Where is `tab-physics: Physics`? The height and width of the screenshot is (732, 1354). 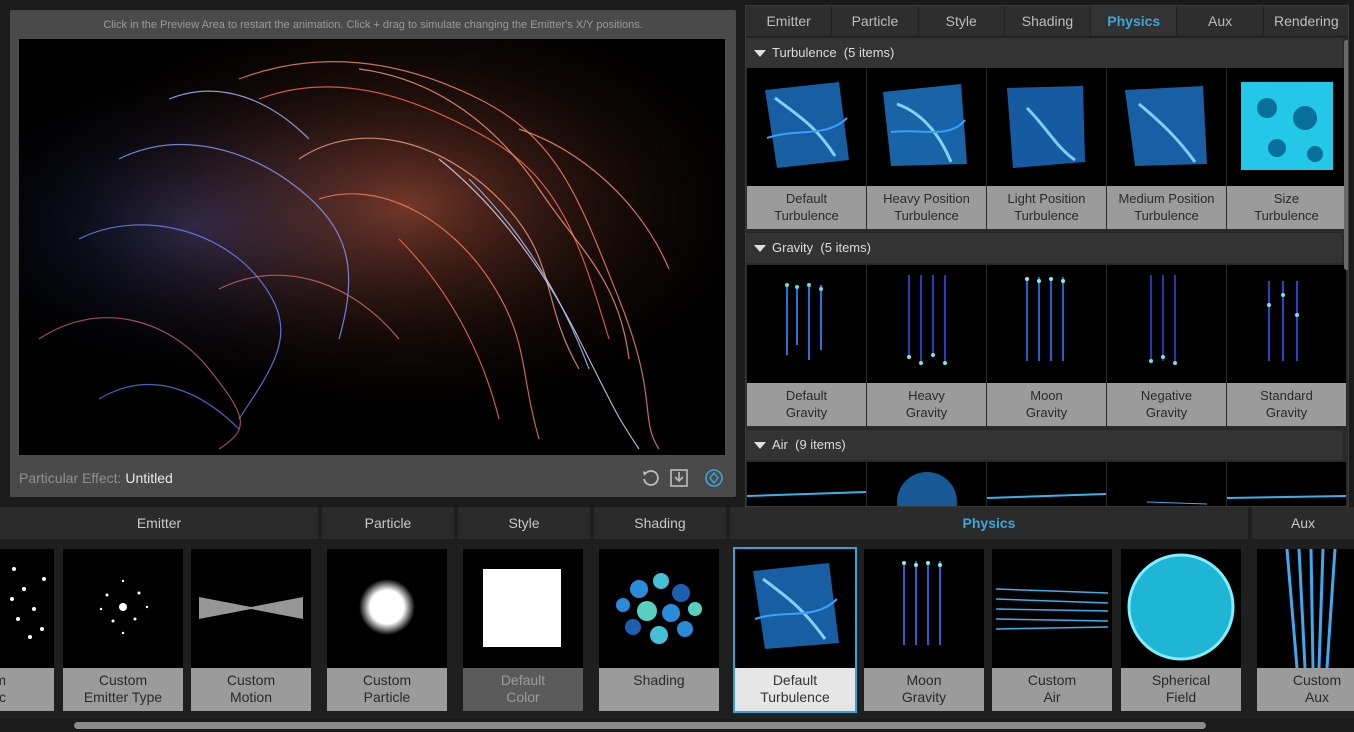
tab-physics: Physics is located at coordinates (1134, 21).